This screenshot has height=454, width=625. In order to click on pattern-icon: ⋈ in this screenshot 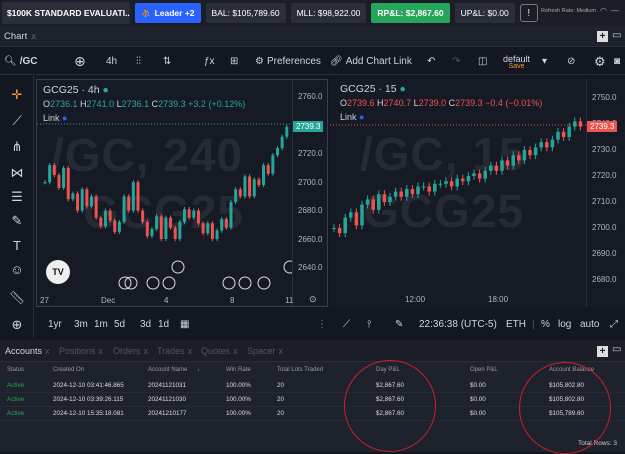, I will do `click(17, 173)`.